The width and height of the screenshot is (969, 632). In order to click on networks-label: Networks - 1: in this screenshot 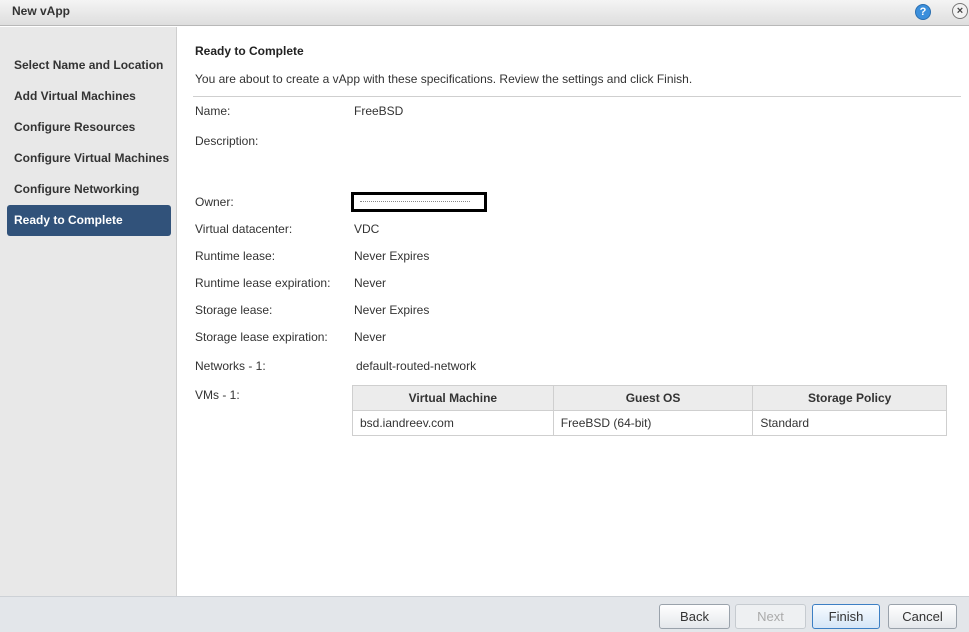, I will do `click(230, 366)`.